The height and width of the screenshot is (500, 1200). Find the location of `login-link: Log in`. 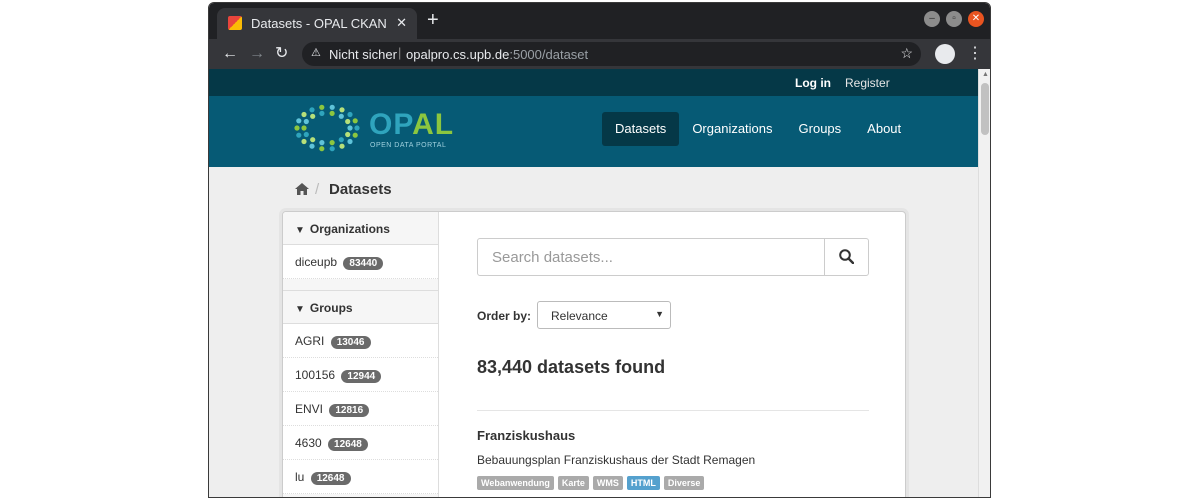

login-link: Log in is located at coordinates (813, 83).